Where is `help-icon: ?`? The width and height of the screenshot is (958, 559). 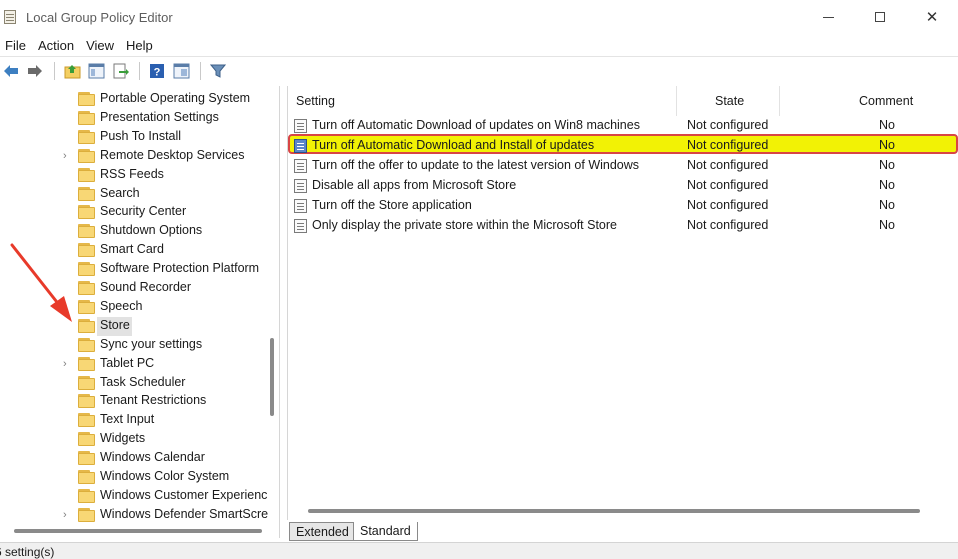
help-icon: ? is located at coordinates (157, 70).